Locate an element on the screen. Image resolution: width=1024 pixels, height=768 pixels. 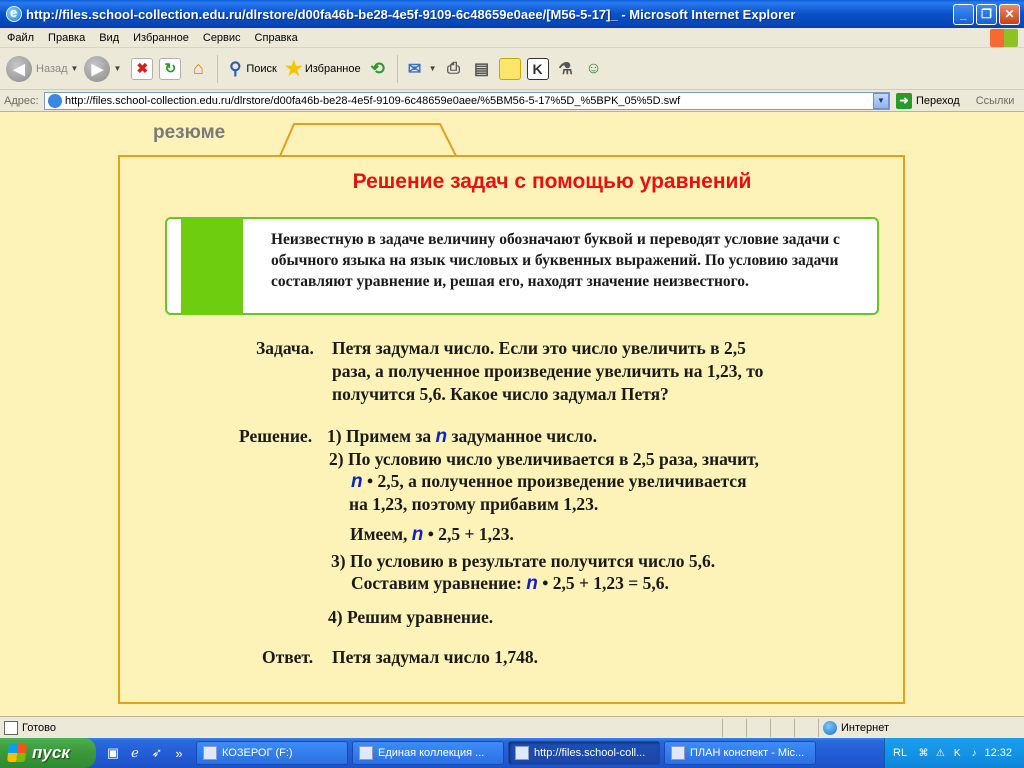
minimize-button: _ is located at coordinates (963, 14).